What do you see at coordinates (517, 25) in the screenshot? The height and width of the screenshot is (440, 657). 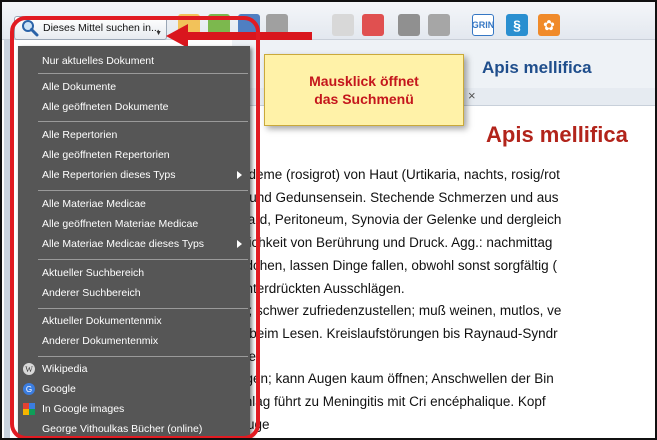 I see `snake-icon: §` at bounding box center [517, 25].